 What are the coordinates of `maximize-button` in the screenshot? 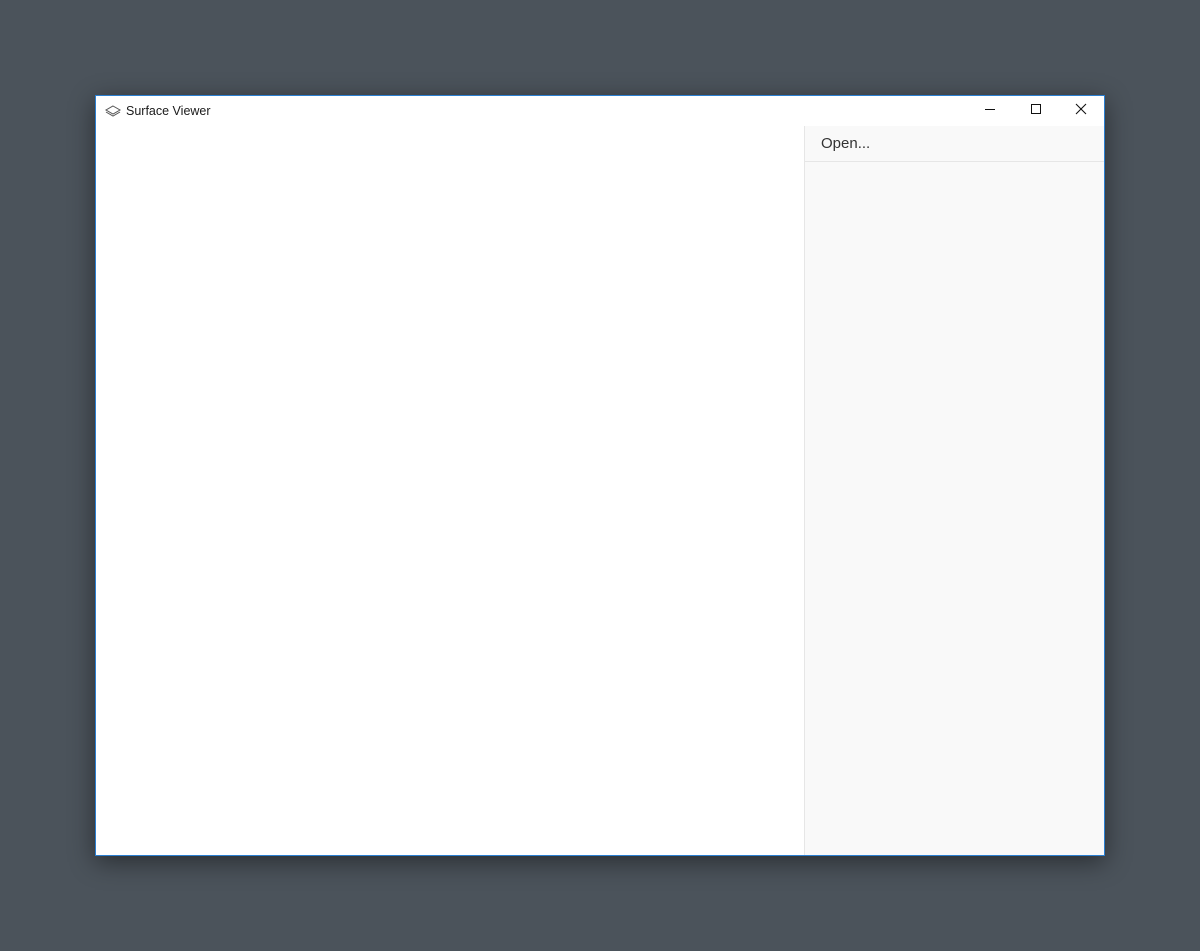 It's located at (1036, 111).